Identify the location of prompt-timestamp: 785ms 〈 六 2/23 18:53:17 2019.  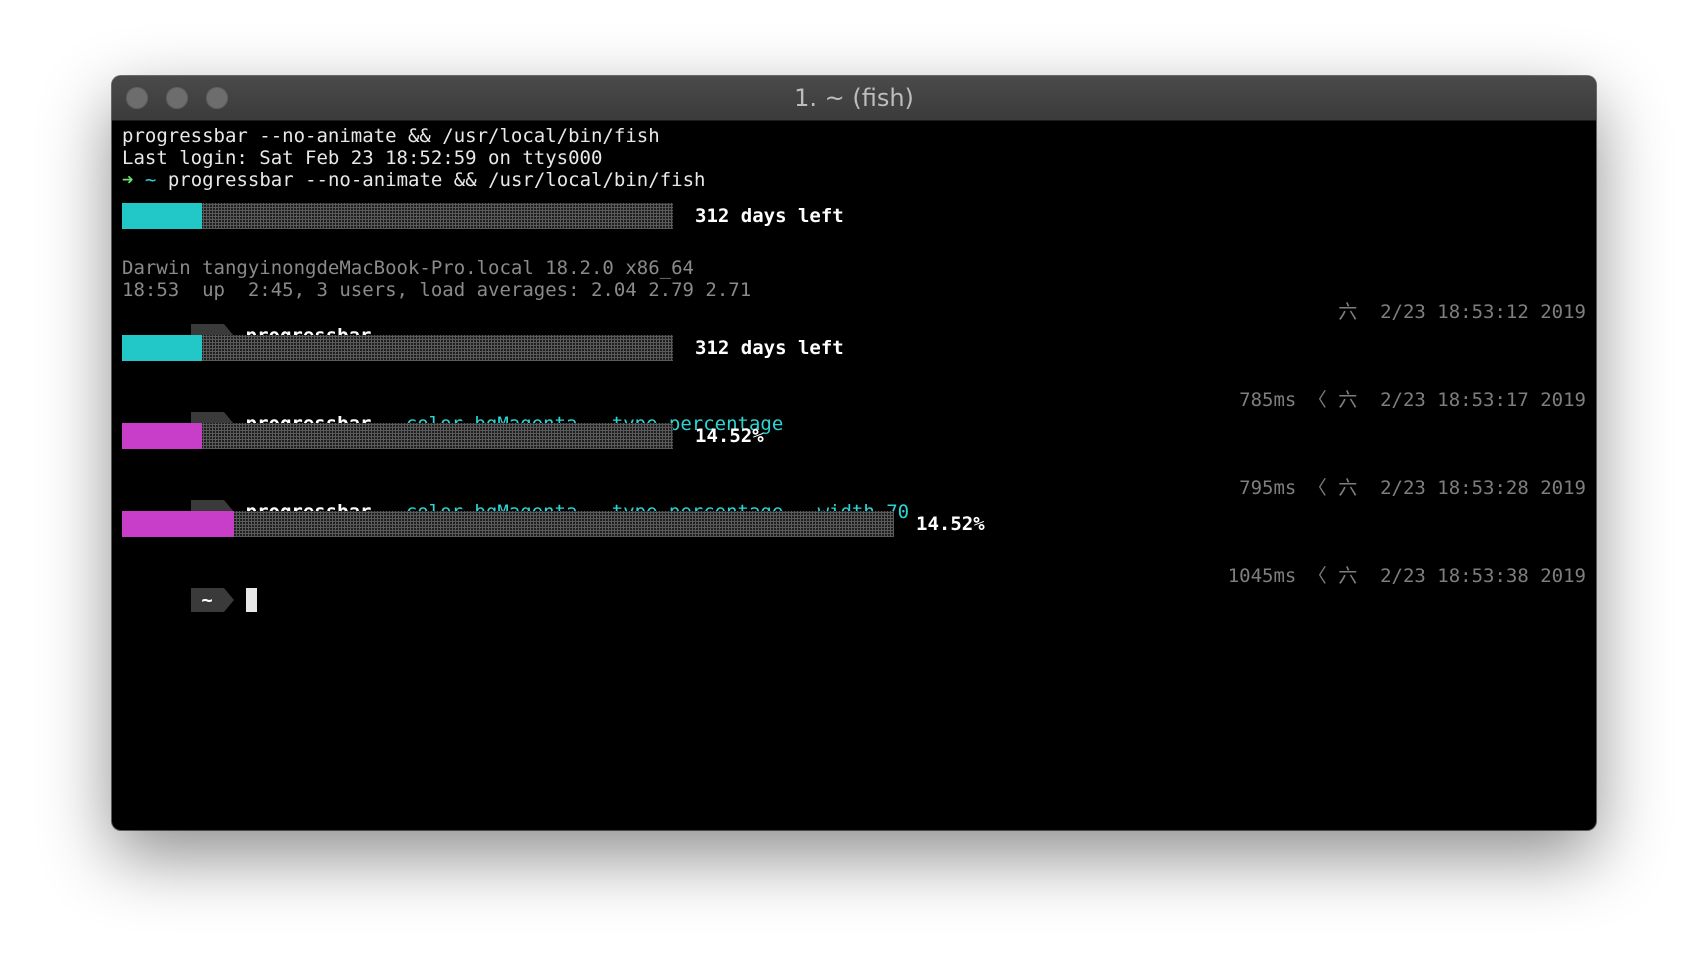
(1412, 400).